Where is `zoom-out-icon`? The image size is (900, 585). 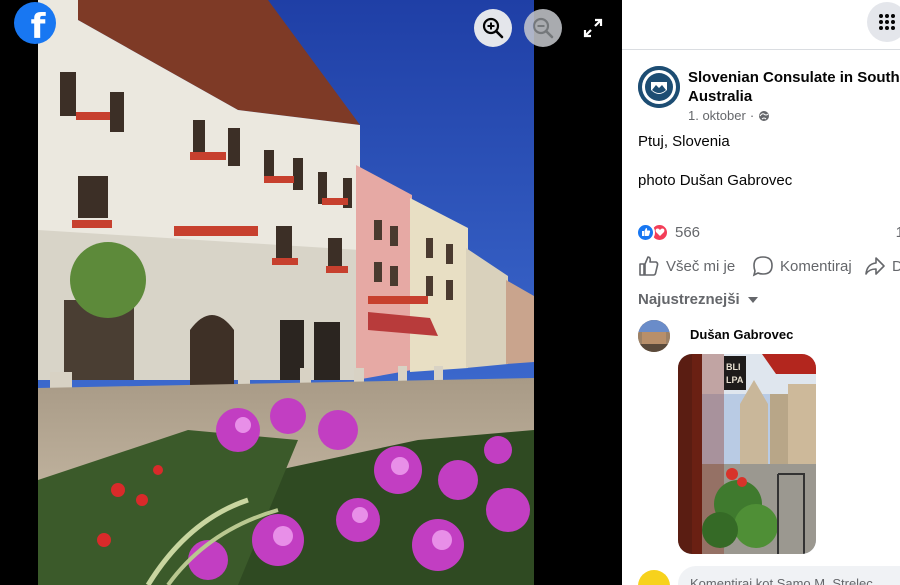 zoom-out-icon is located at coordinates (543, 28).